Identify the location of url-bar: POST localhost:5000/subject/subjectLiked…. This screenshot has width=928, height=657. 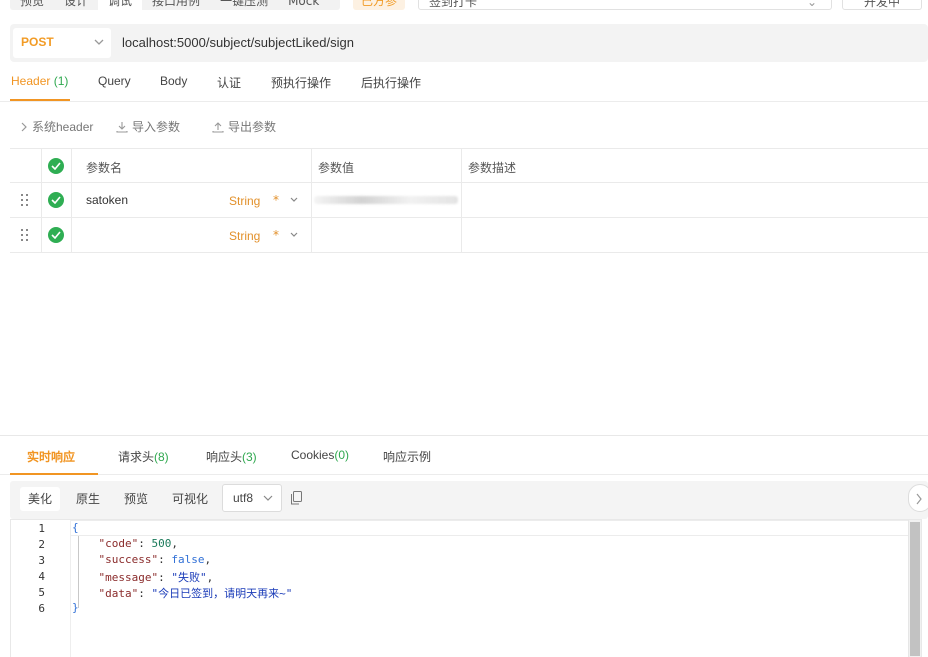
(469, 43).